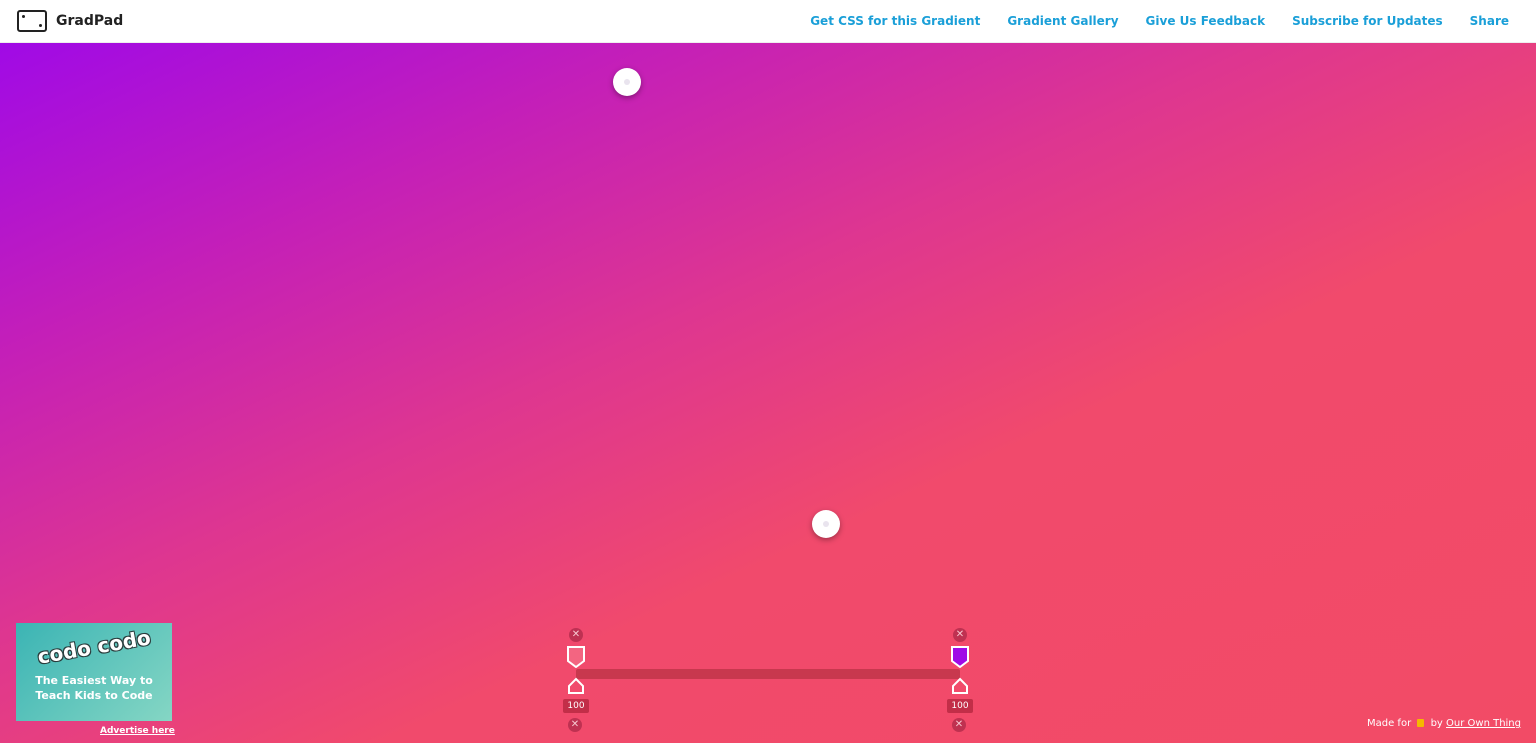  I want to click on gradpad-logo-icon, so click(32, 21).